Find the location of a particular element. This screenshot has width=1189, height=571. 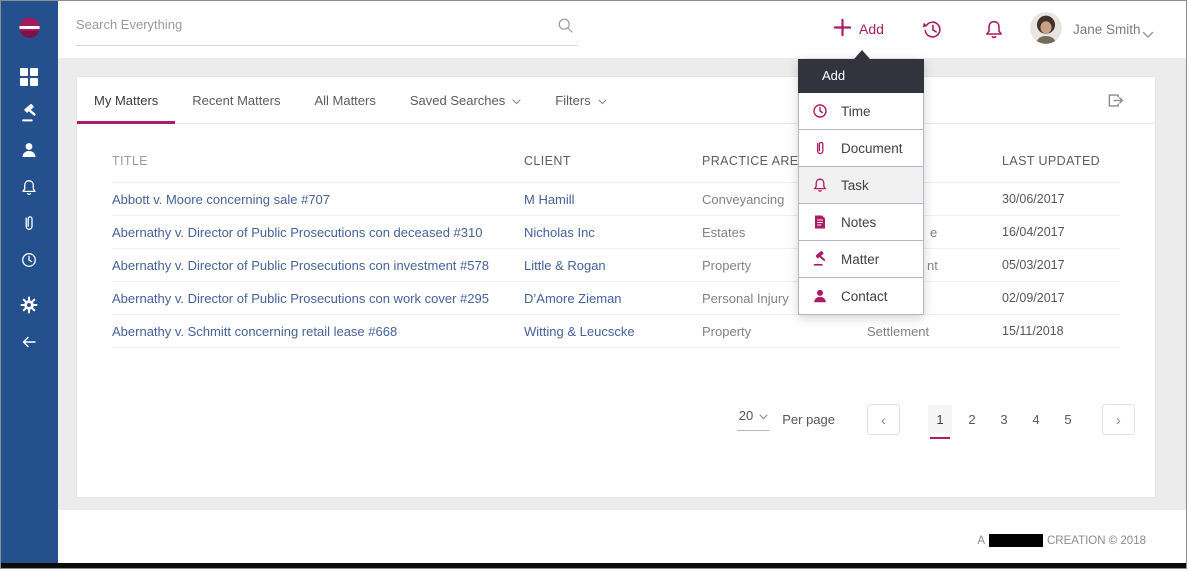

sidebar-item-matters is located at coordinates (30, 113).